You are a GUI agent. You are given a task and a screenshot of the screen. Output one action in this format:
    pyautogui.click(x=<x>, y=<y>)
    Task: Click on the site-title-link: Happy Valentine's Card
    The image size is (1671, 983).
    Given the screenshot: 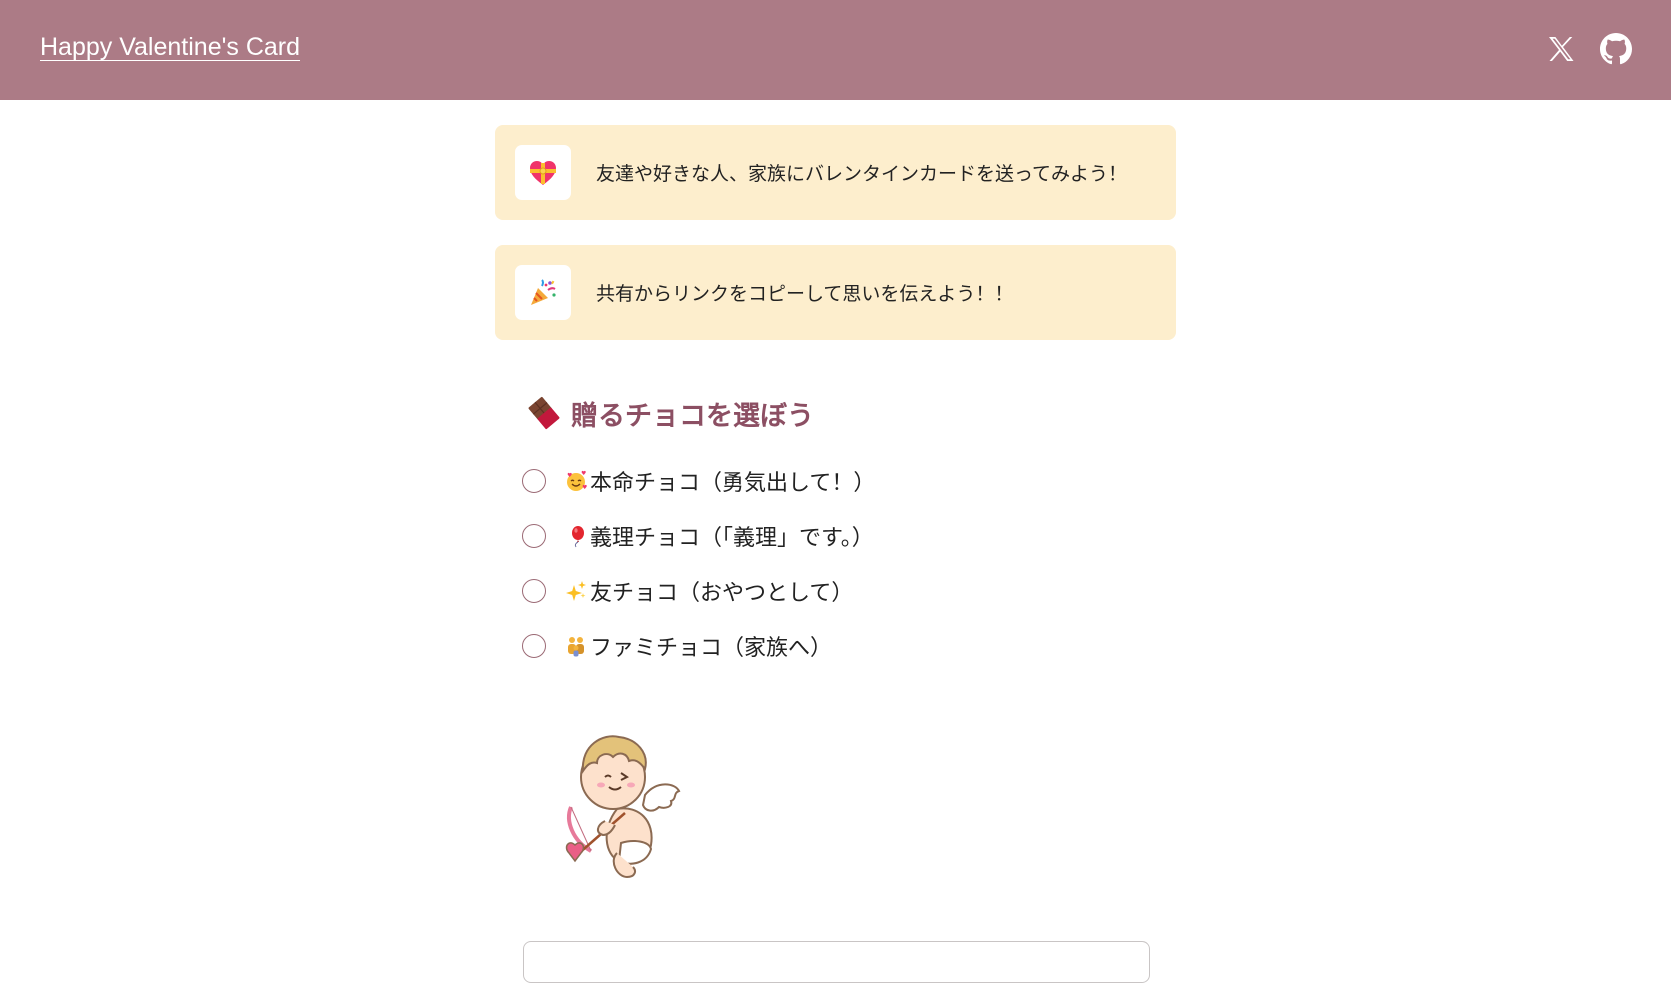 What is the action you would take?
    pyautogui.click(x=170, y=47)
    